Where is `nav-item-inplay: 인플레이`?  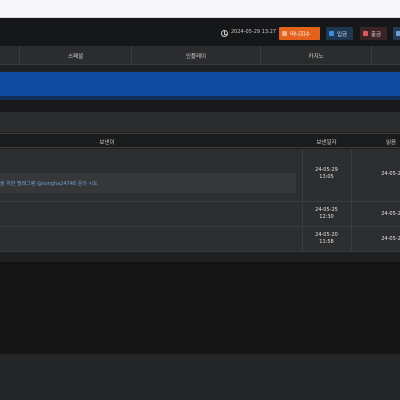 nav-item-inplay: 인플레이 is located at coordinates (195, 55).